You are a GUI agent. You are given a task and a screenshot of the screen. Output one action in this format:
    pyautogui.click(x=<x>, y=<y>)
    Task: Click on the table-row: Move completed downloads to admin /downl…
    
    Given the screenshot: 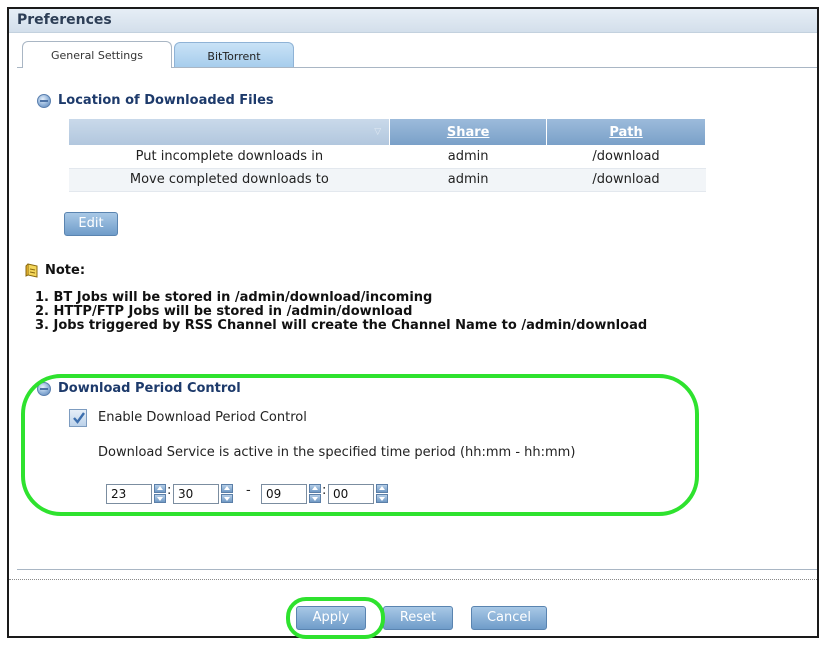 What is the action you would take?
    pyautogui.click(x=387, y=180)
    